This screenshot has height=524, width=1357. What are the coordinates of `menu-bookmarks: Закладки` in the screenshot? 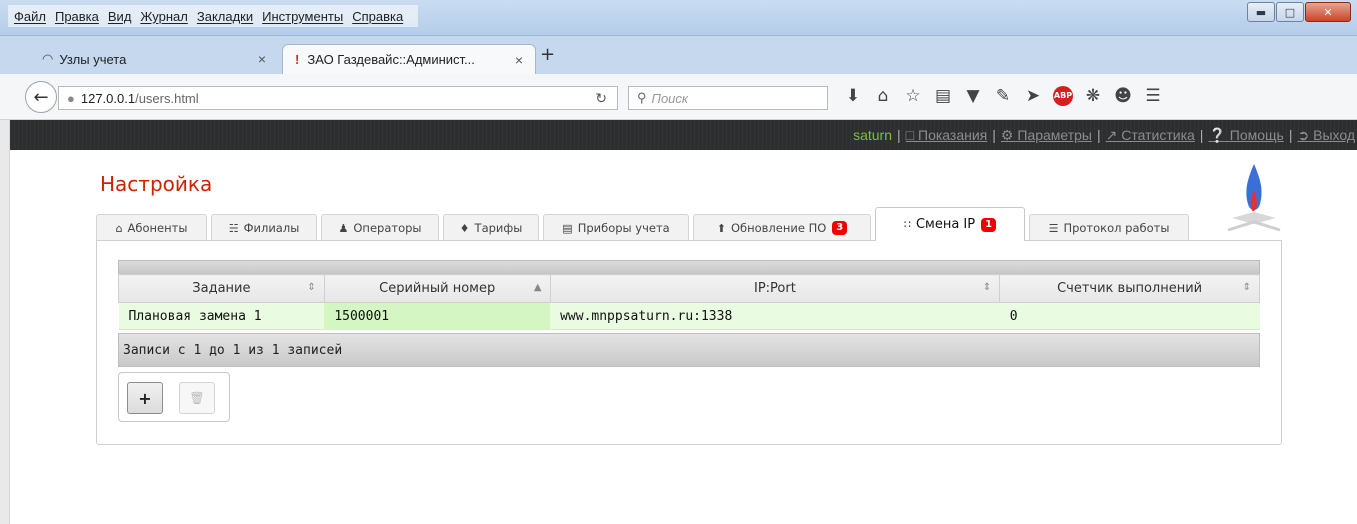 It's located at (225, 16).